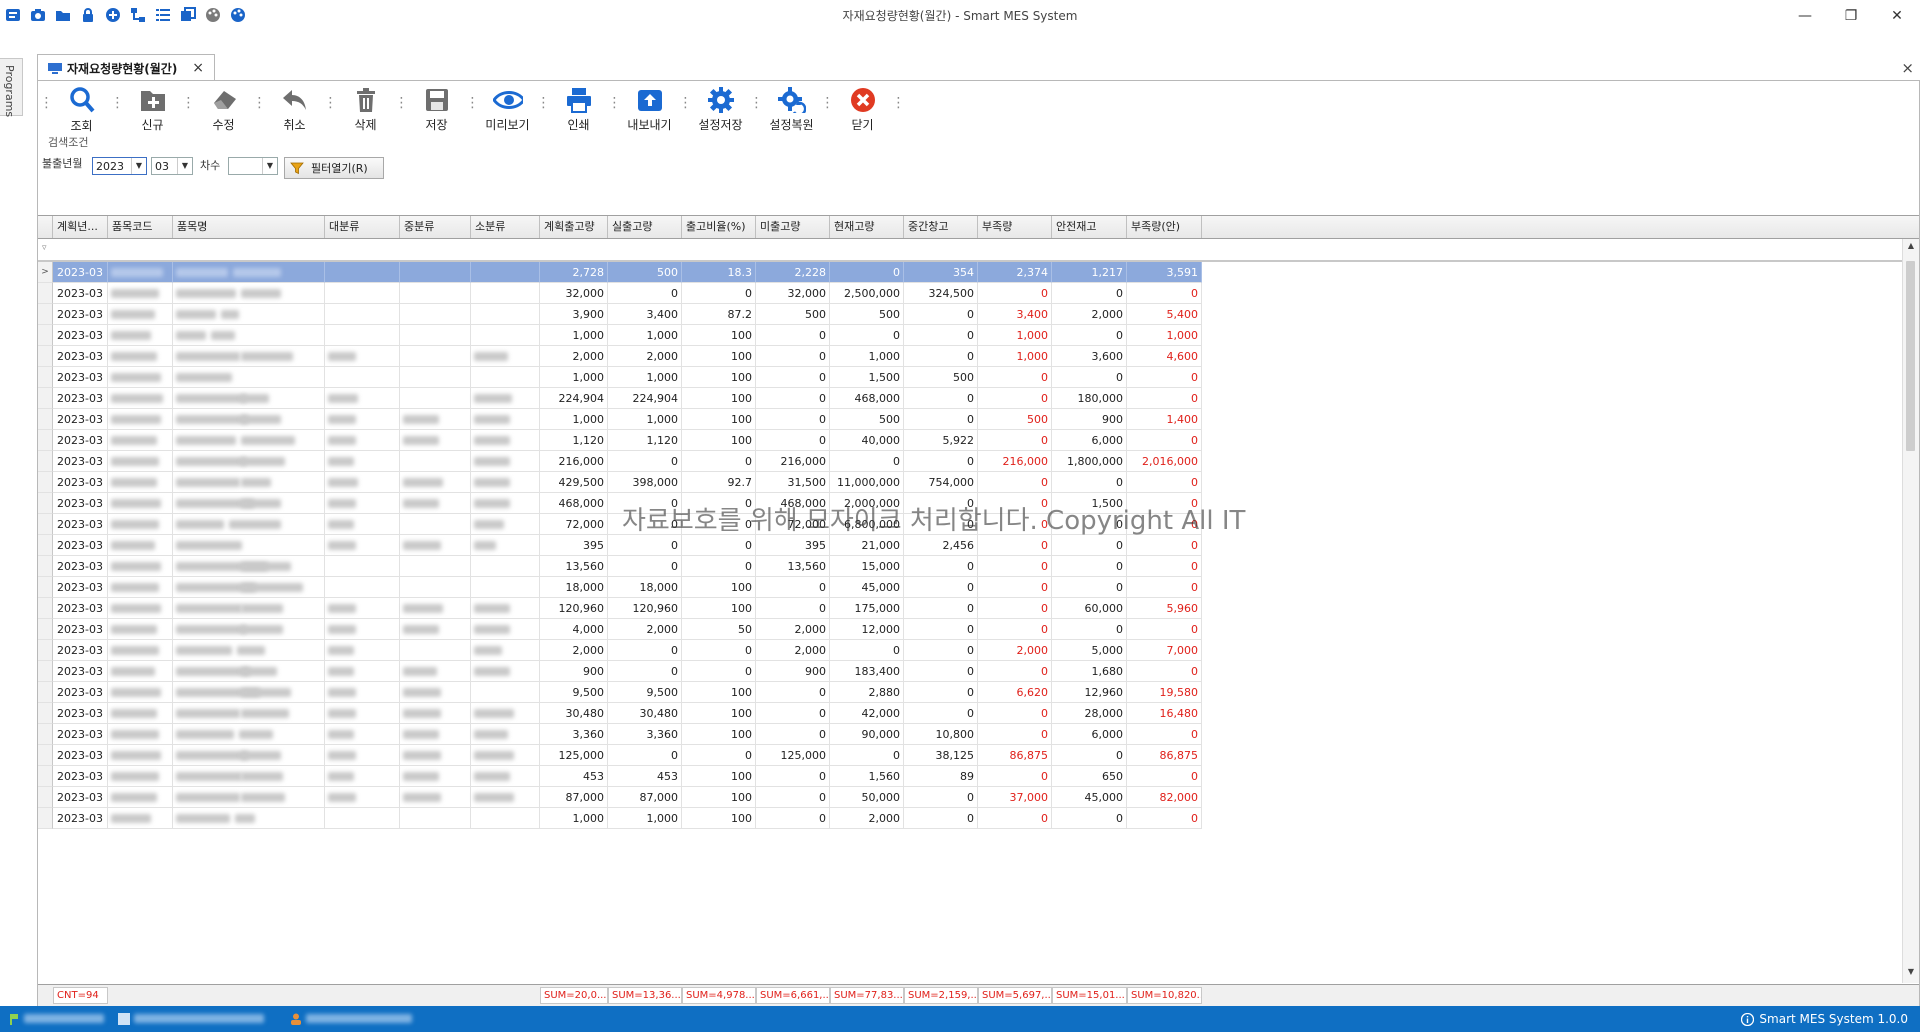 The height and width of the screenshot is (1032, 1920). Describe the element at coordinates (645, 482) in the screenshot. I see `cell-value: 398,000` at that location.